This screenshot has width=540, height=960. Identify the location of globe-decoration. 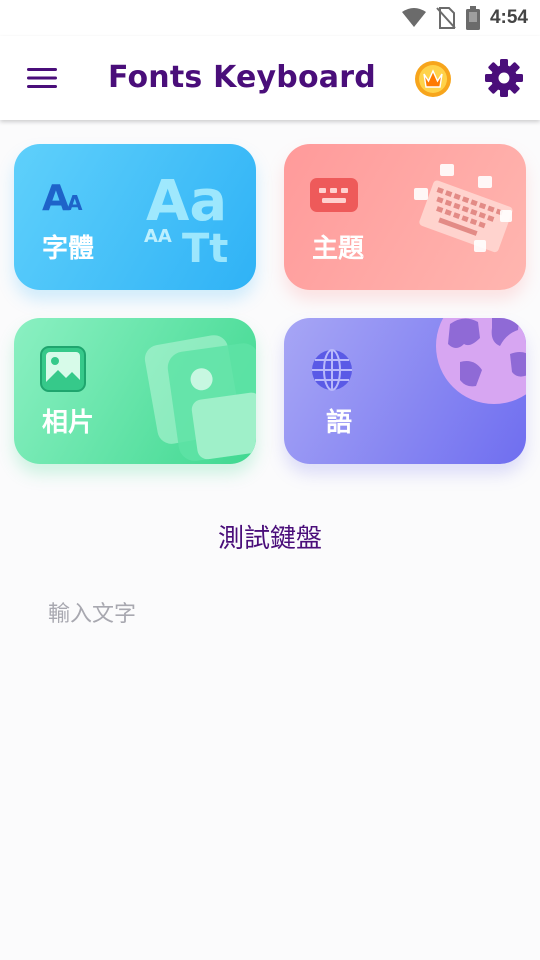
(481, 361).